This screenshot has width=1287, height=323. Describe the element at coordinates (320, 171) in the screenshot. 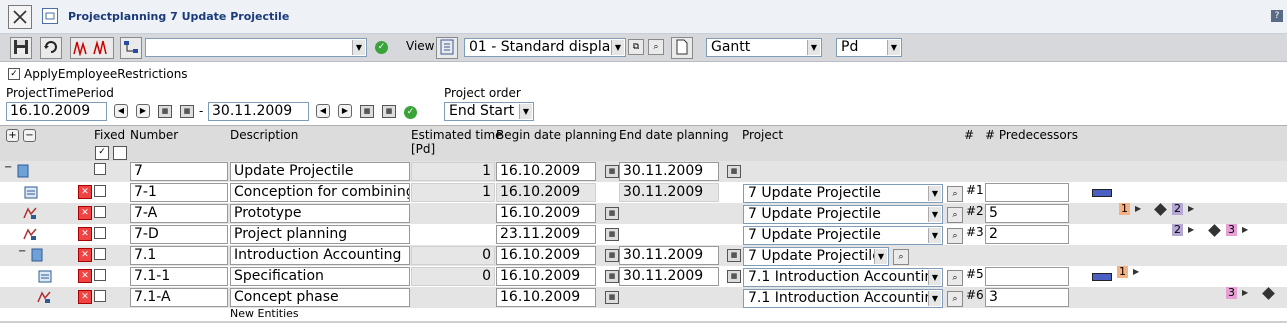

I see `description-field: Update Projectile` at that location.